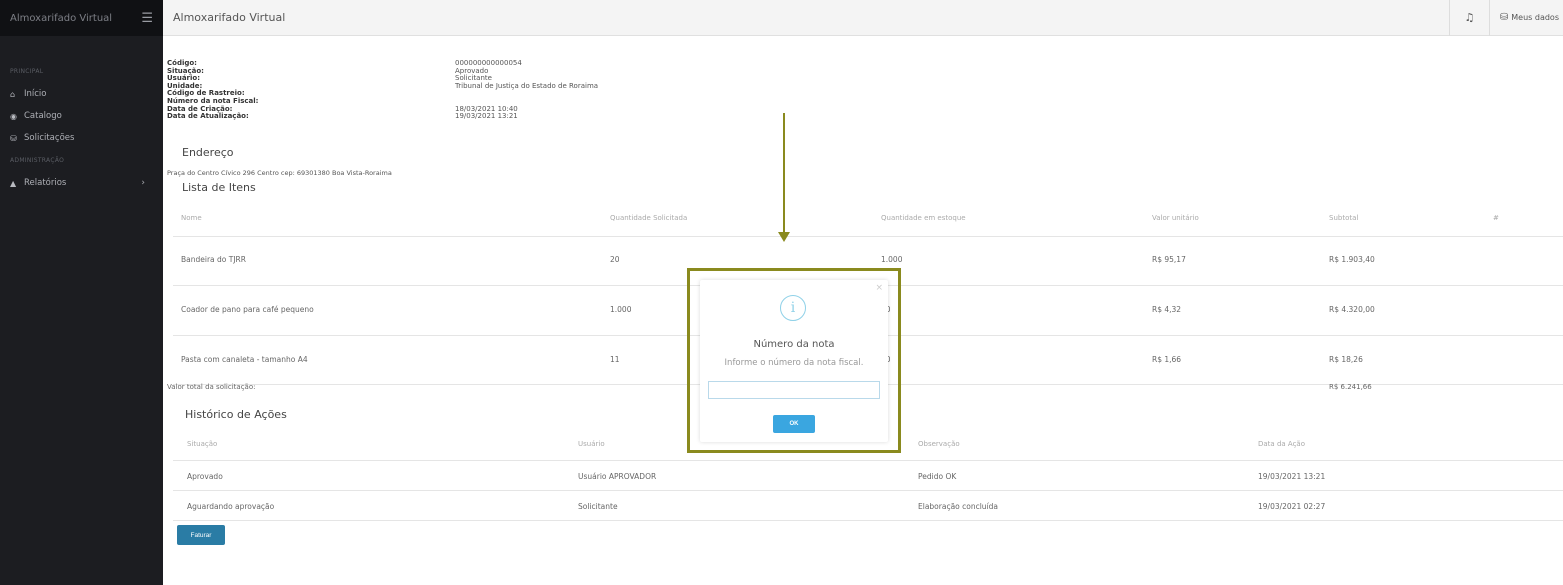  What do you see at coordinates (1292, 476) in the screenshot?
I see `cell-data: 19/03/2021 13:21` at bounding box center [1292, 476].